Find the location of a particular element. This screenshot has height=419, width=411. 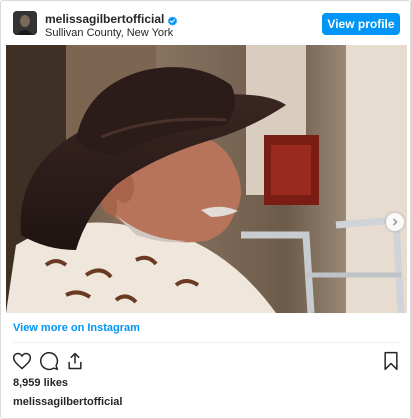

post-location: Sullivan County, New York is located at coordinates (109, 33).